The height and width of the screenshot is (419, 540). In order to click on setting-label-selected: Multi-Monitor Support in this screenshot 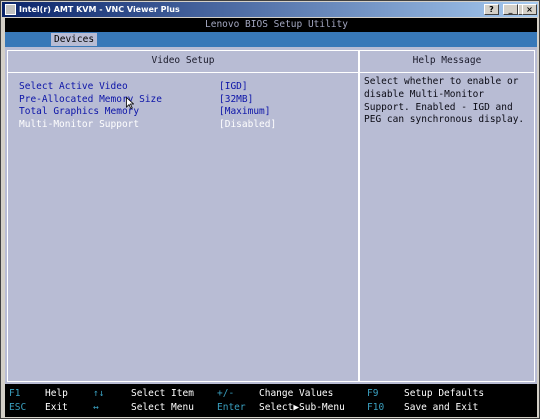, I will do `click(79, 124)`.